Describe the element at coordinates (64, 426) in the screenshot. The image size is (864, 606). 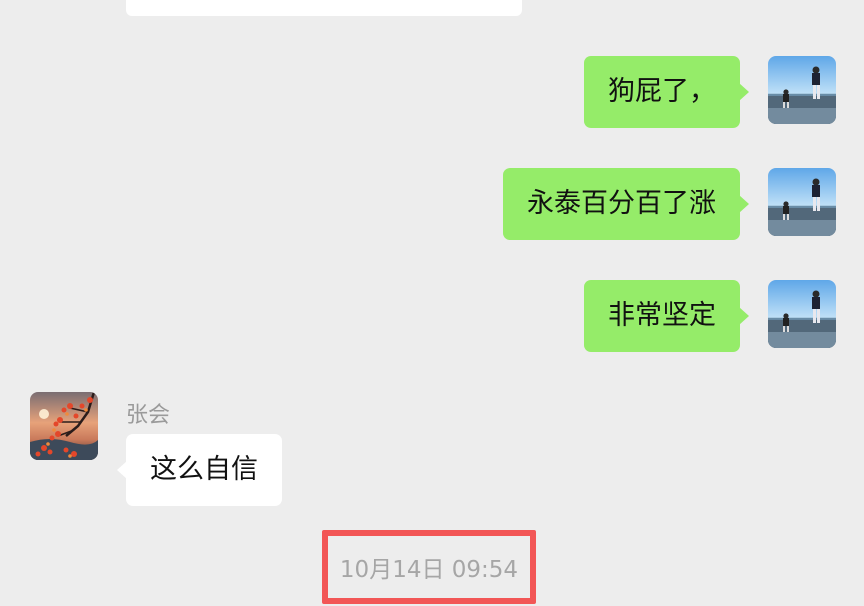
I see `sunset-tree-avatar` at that location.